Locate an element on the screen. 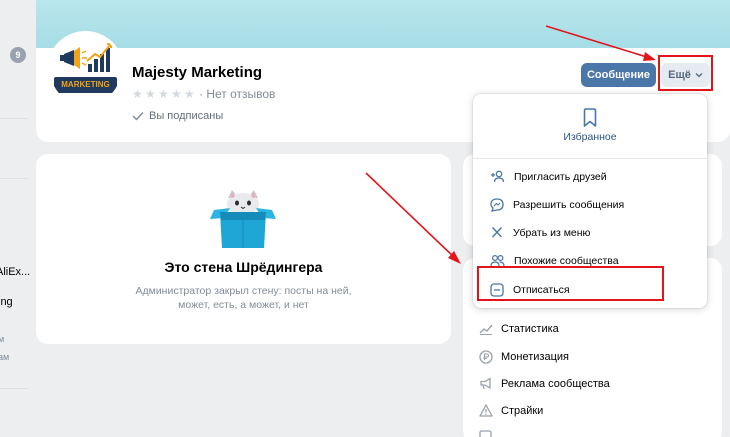  annotation-arrow-unsubscribe is located at coordinates (413, 218).